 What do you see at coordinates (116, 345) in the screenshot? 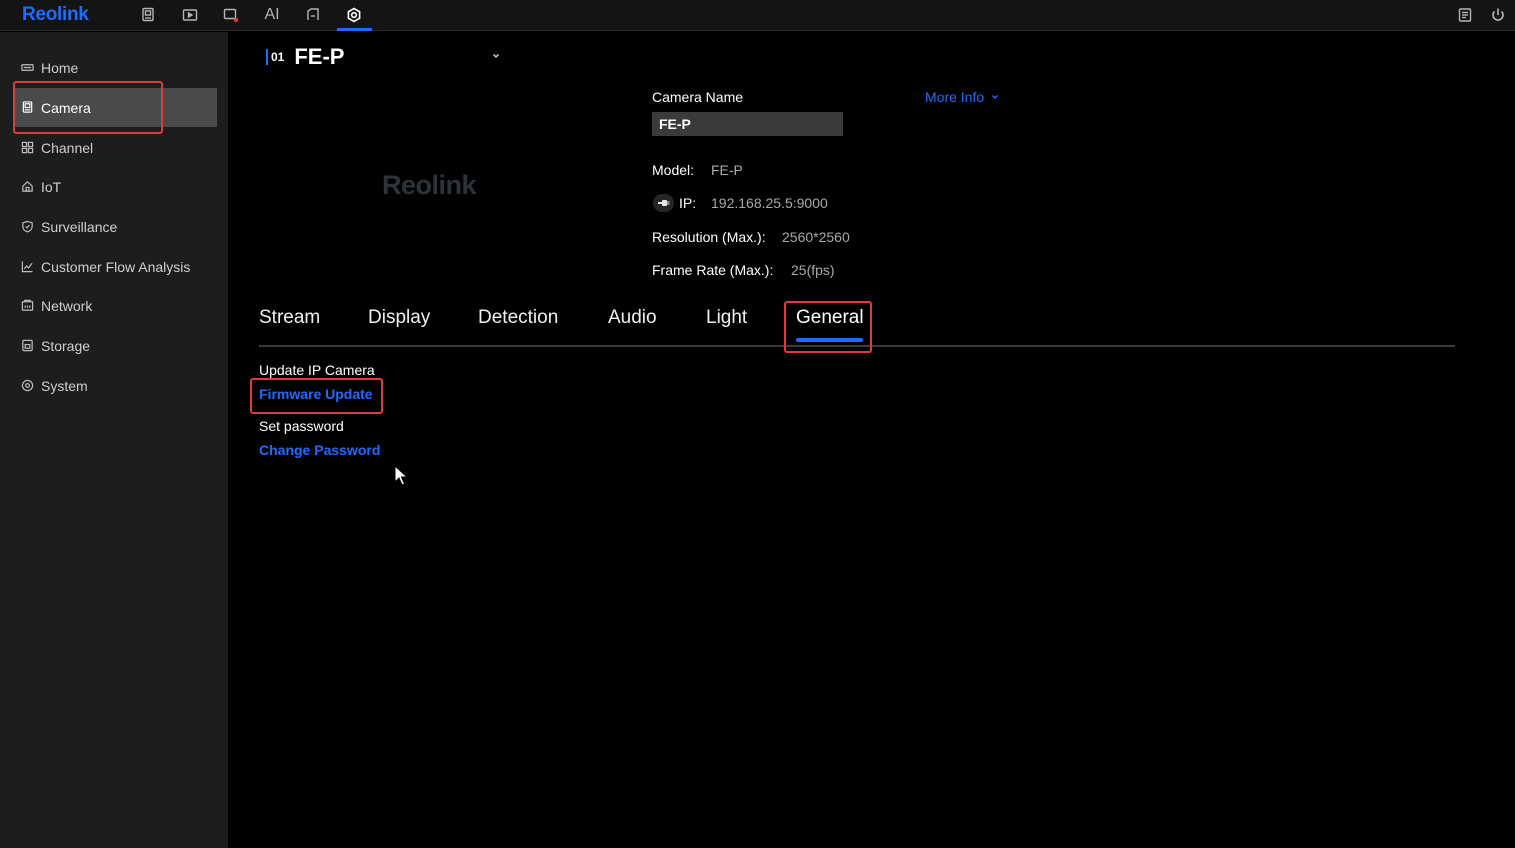
I see `sidebar-item-storage: Storage` at bounding box center [116, 345].